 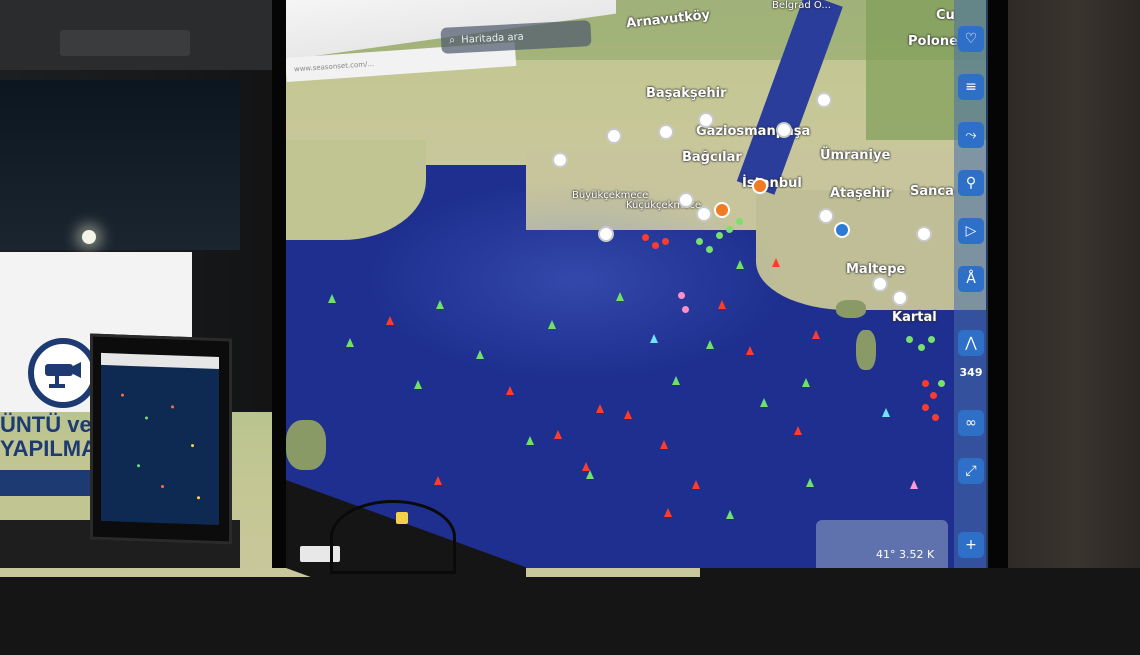 I want to click on place-label: Cu, so click(x=945, y=15).